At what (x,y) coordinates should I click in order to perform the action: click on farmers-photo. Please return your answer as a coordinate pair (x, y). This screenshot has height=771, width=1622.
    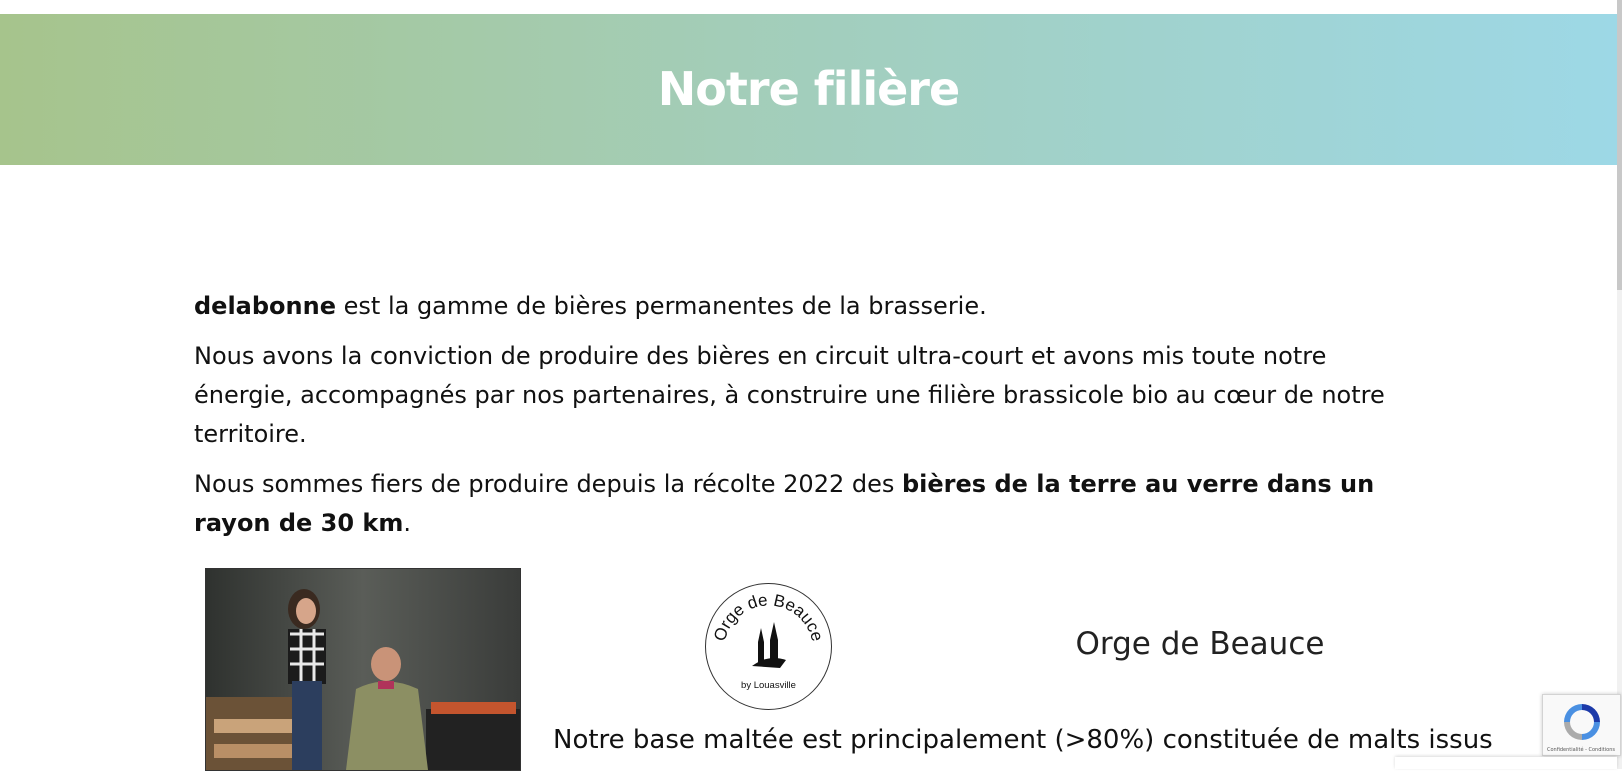
    Looking at the image, I should click on (363, 669).